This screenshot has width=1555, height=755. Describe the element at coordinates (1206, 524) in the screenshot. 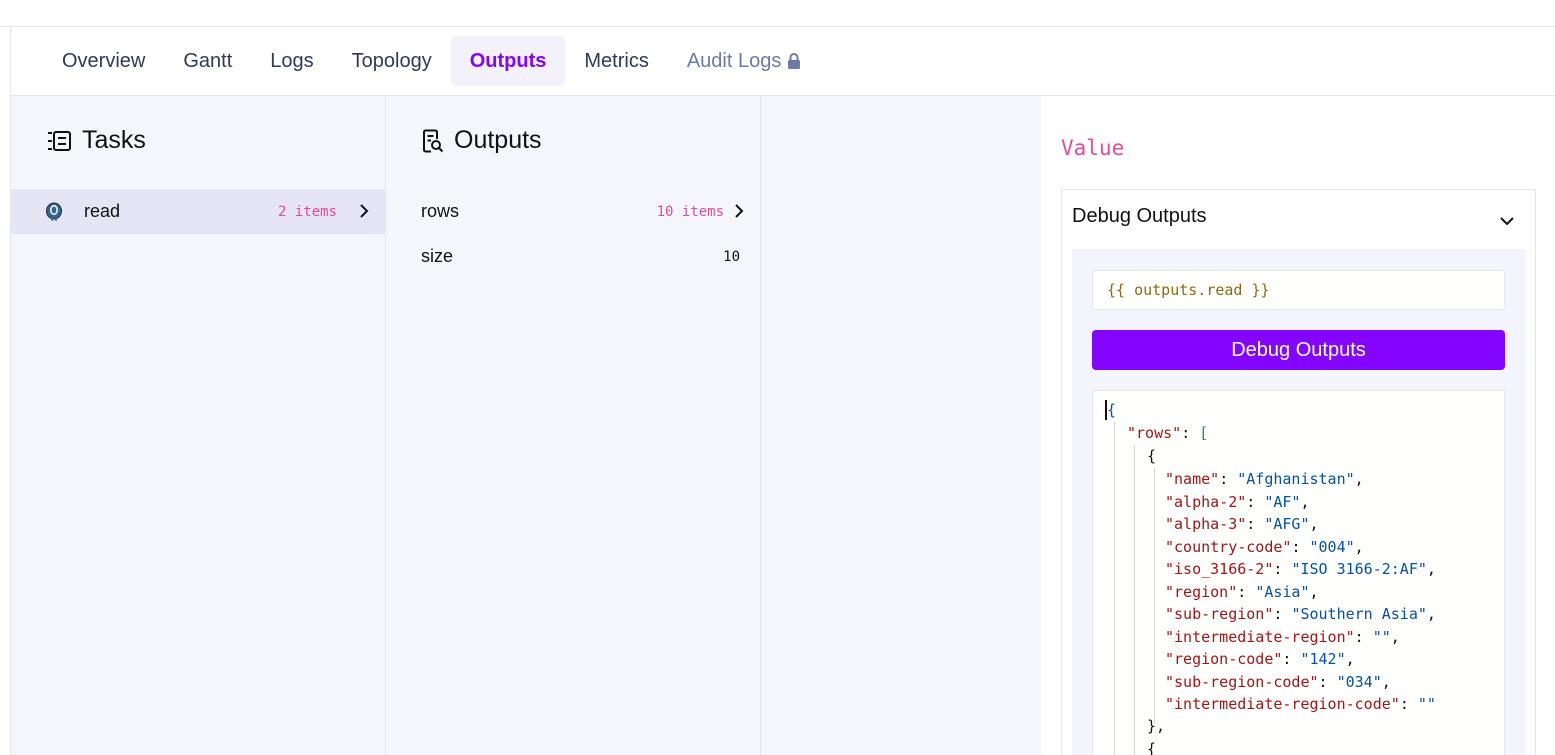

I see `json-key: "alpha-3"` at that location.